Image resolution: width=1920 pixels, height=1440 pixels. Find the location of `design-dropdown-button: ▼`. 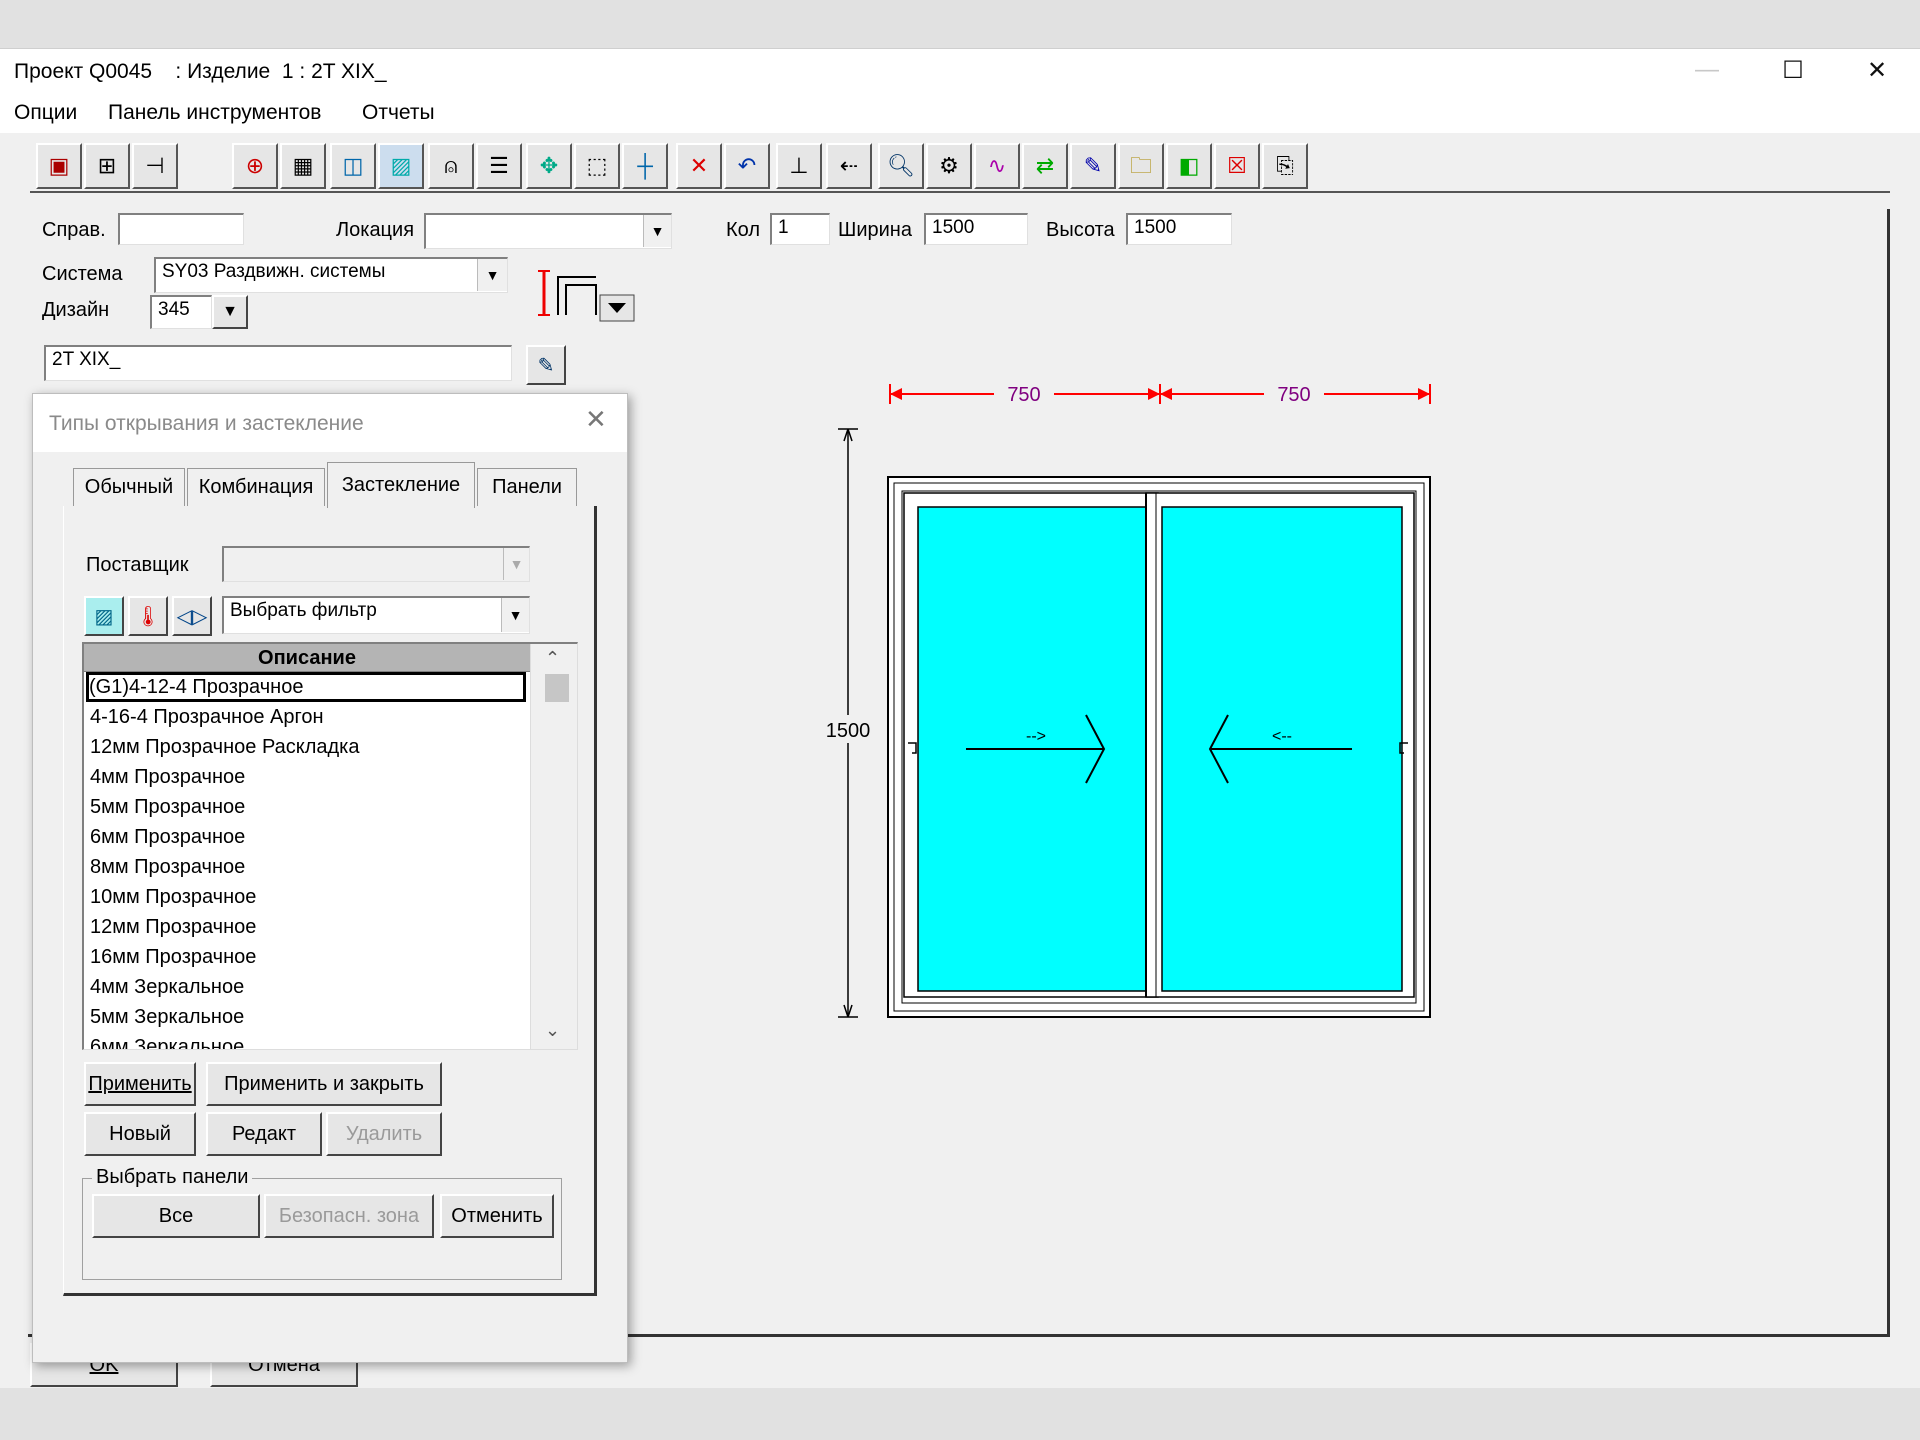

design-dropdown-button: ▼ is located at coordinates (230, 312).